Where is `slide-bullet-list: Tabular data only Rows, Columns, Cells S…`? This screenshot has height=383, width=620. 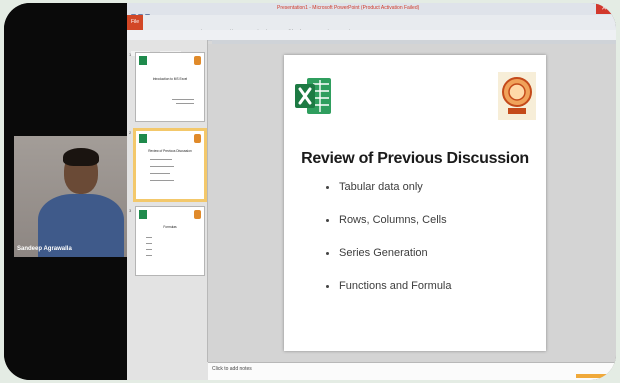
slide-bullet-list: Tabular data only Rows, Columns, Cells S… is located at coordinates (389, 247).